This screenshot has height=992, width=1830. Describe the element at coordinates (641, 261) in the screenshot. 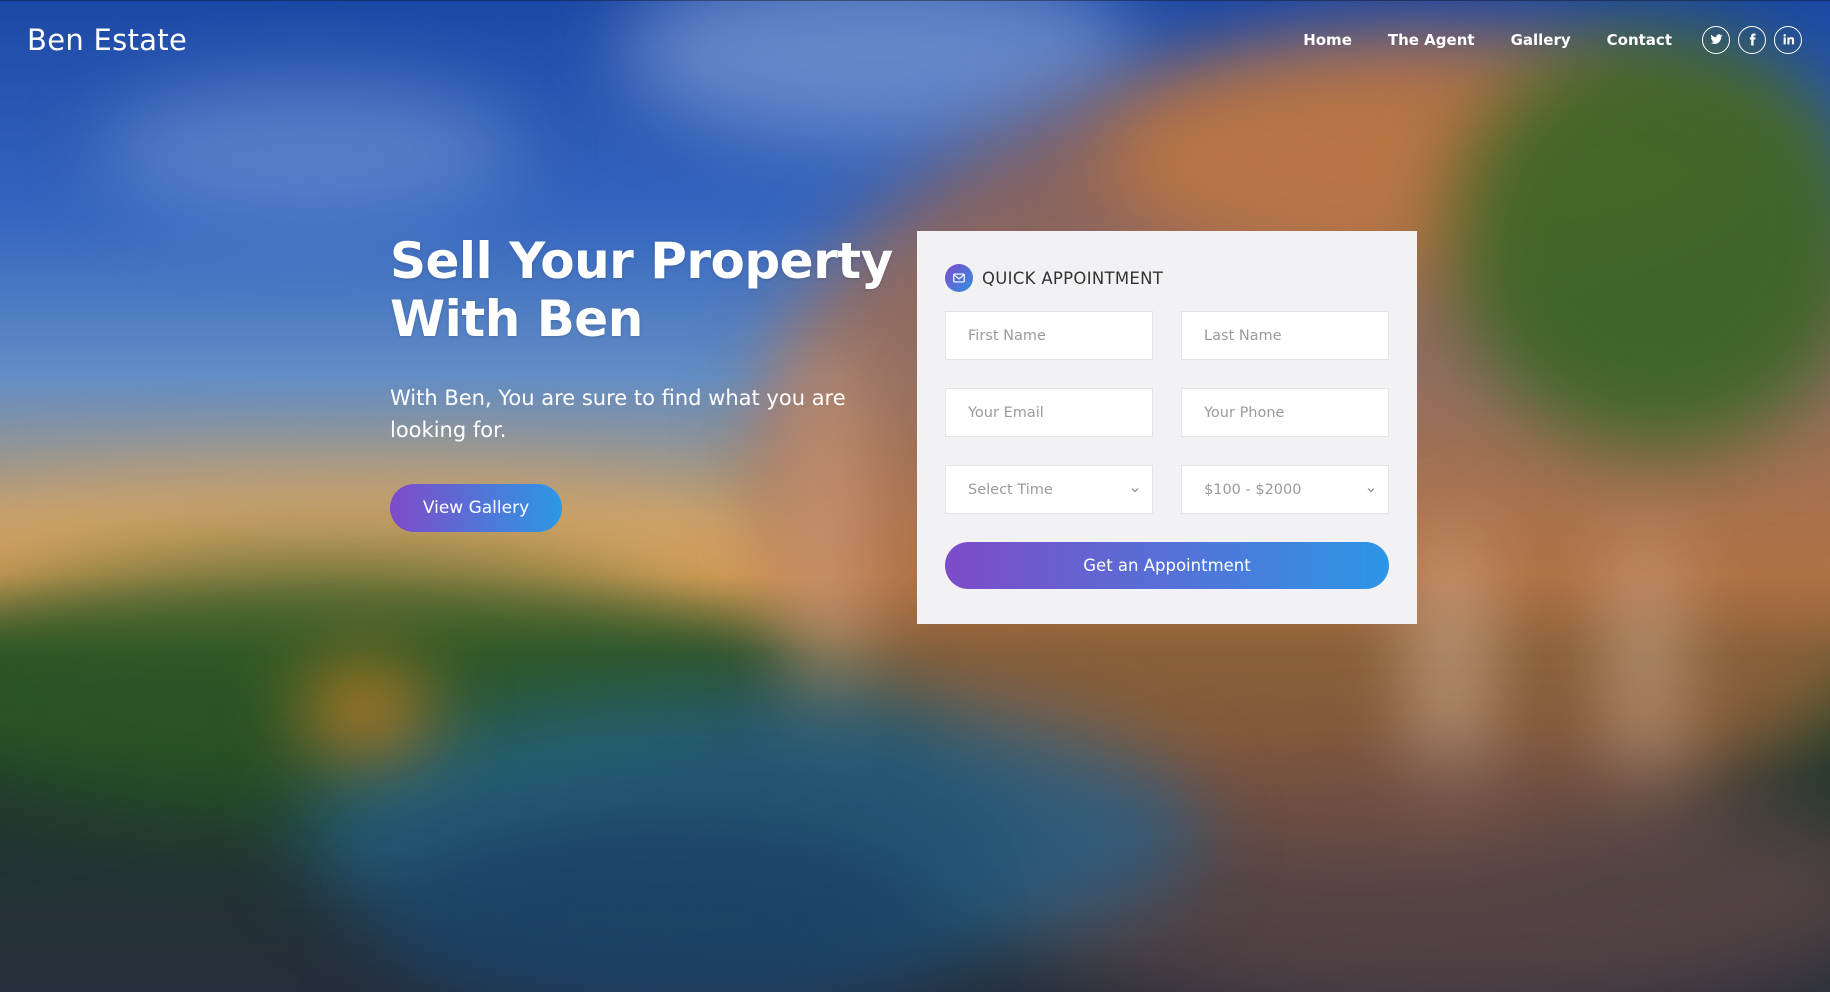

I see `hero-title-line1: Sell Your Property` at that location.